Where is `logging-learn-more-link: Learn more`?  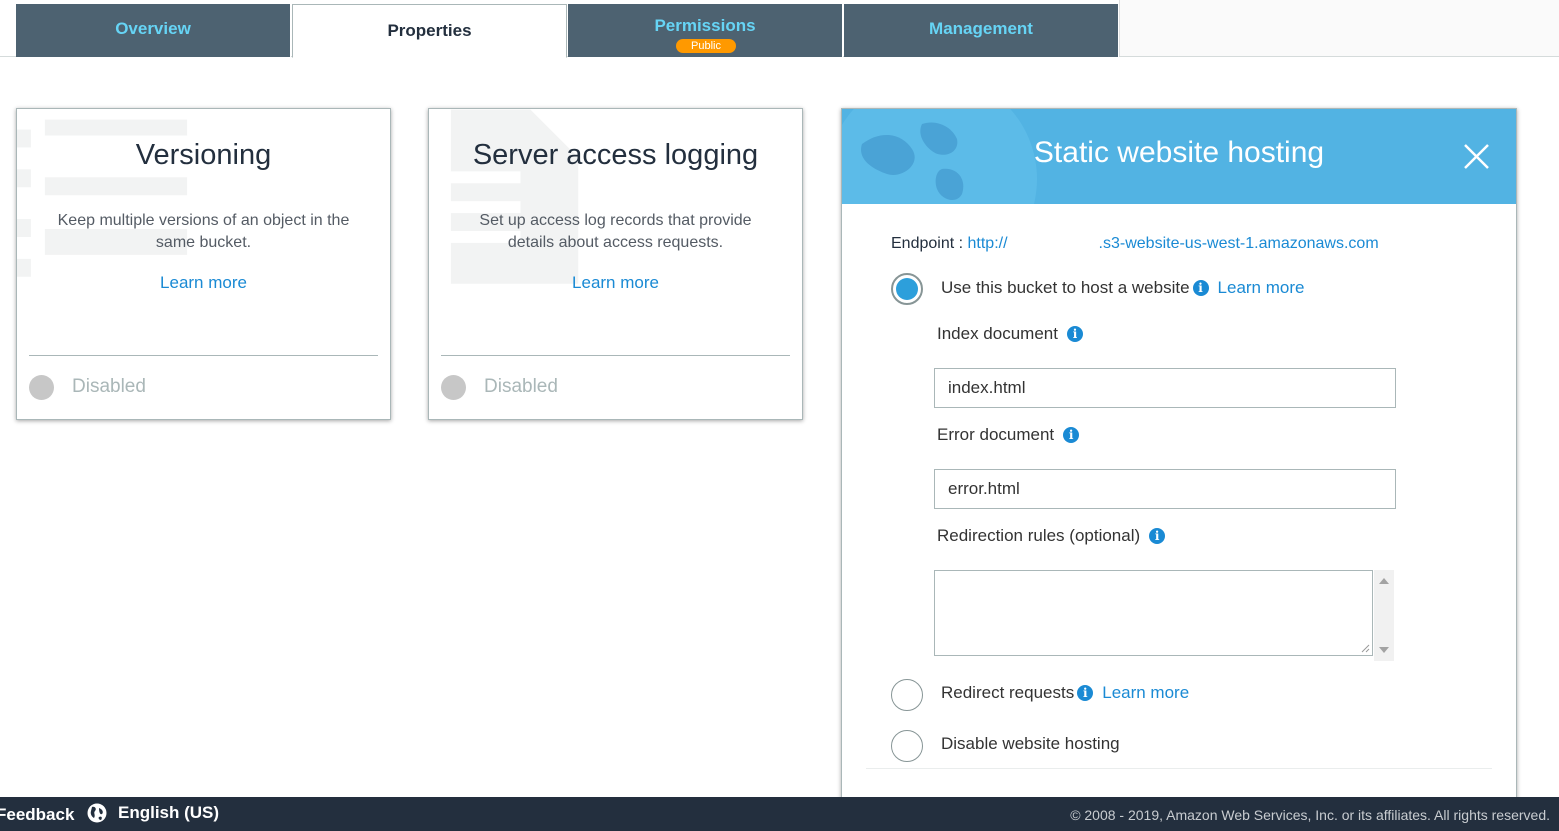
logging-learn-more-link: Learn more is located at coordinates (615, 283).